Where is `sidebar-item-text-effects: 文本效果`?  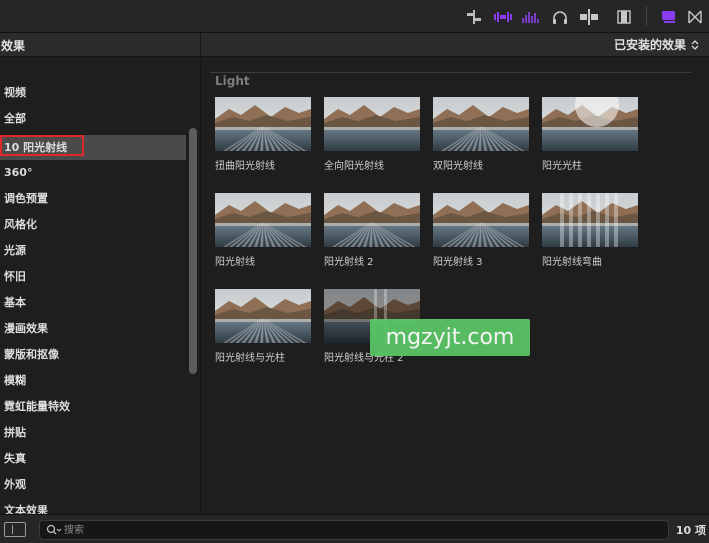 sidebar-item-text-effects: 文本效果 is located at coordinates (93, 506).